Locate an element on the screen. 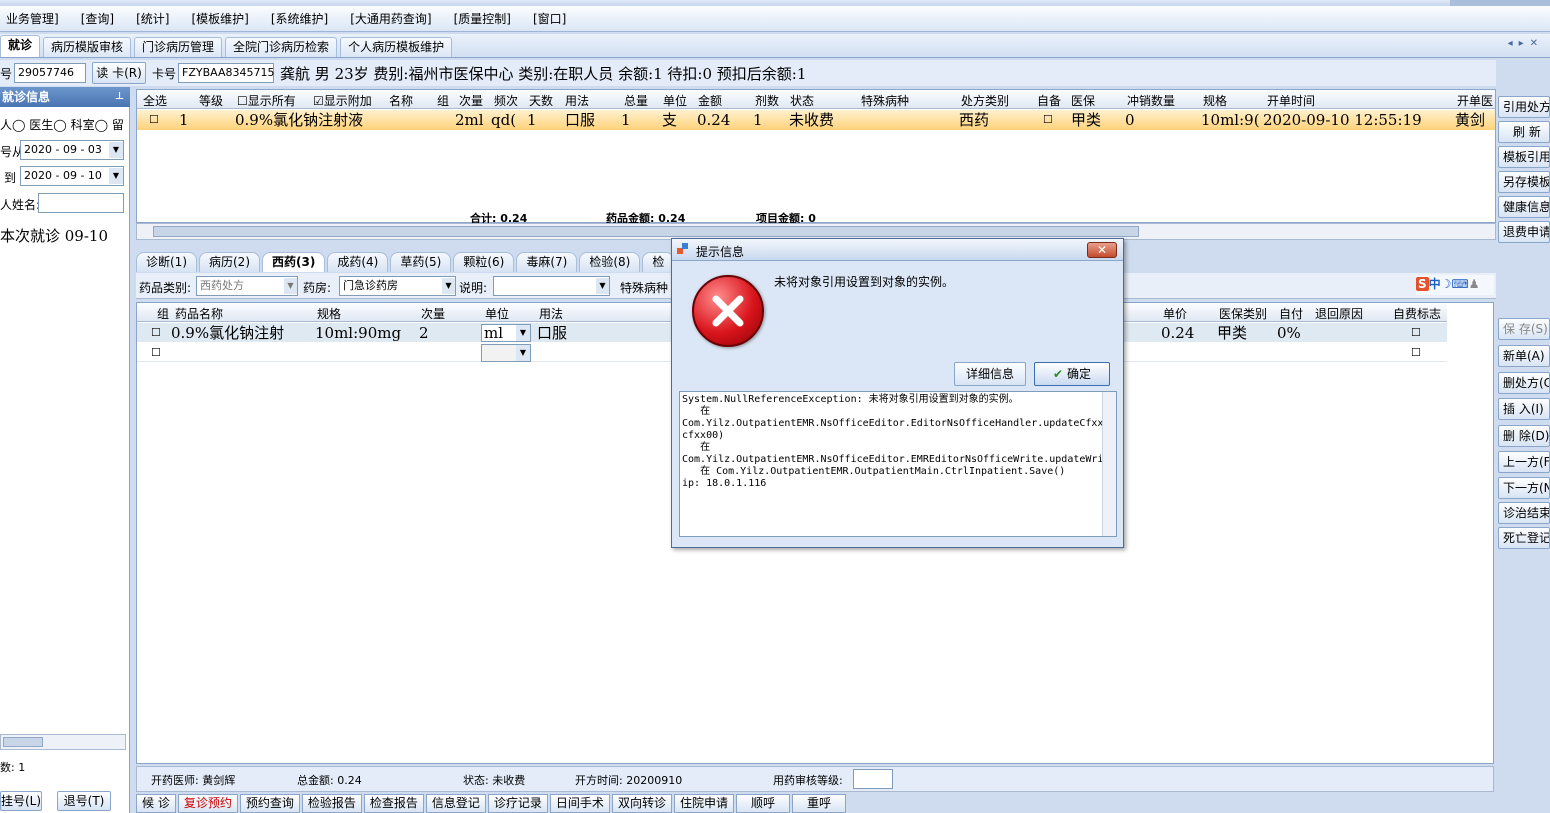 This screenshot has height=813, width=1550. card-no-input: FZYBAA8345715 is located at coordinates (226, 73).